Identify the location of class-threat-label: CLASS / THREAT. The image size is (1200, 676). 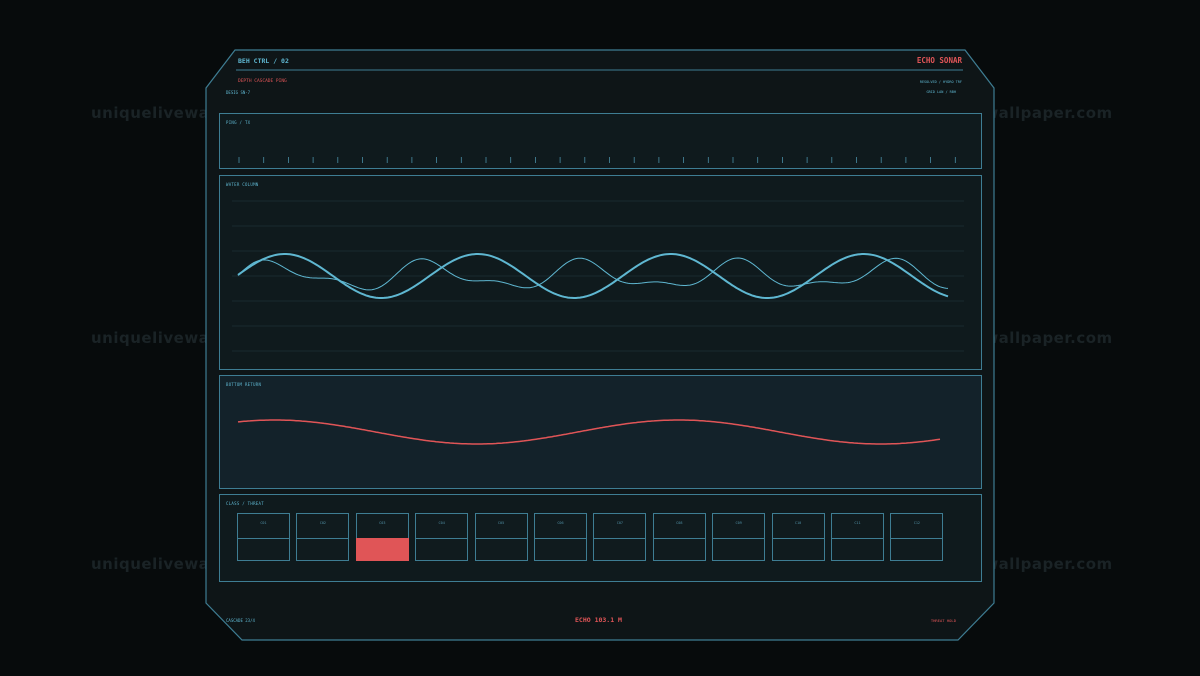
(245, 503).